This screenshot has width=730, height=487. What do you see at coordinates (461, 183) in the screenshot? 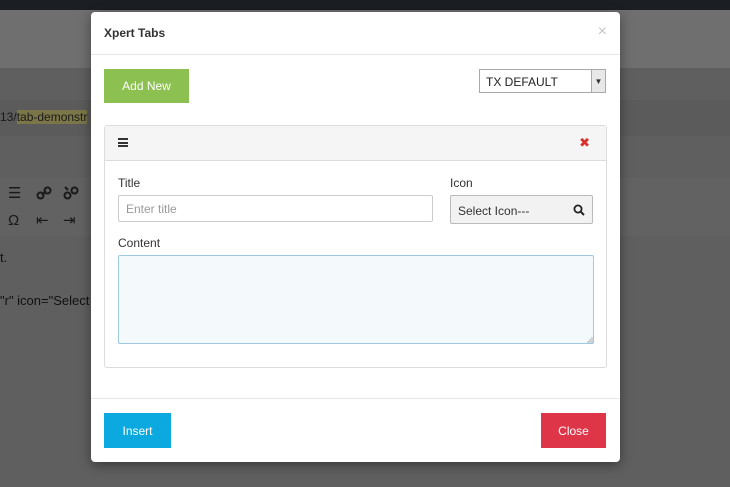
I see `icon-label: Icon` at bounding box center [461, 183].